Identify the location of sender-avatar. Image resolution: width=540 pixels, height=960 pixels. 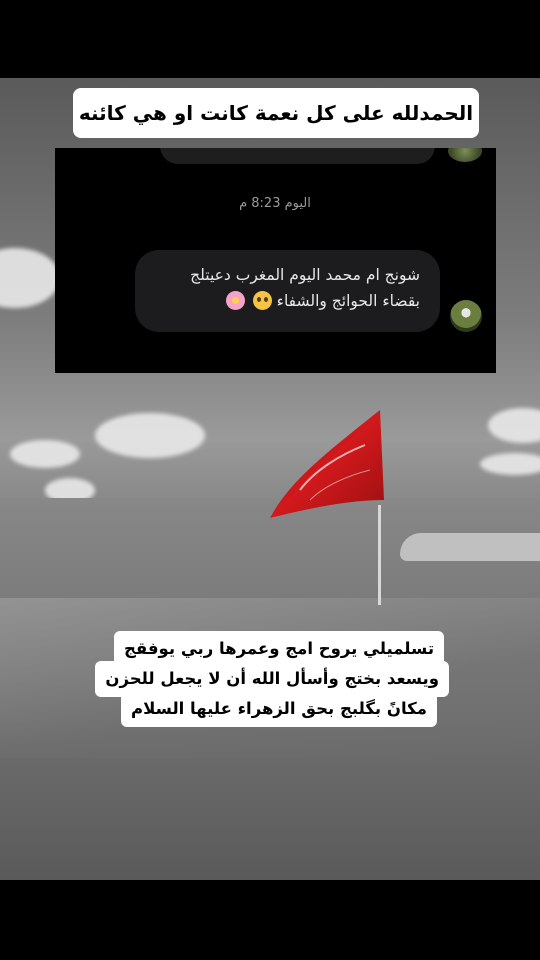
(466, 316).